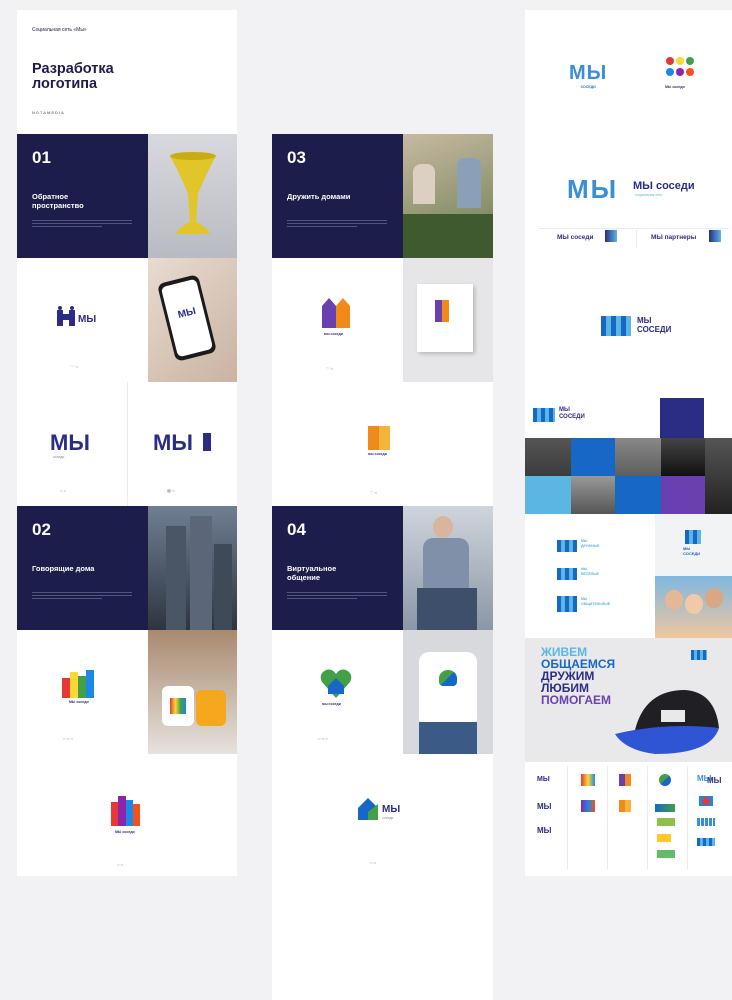  Describe the element at coordinates (312, 573) in the screenshot. I see `section-title: Виртуальное общение` at that location.